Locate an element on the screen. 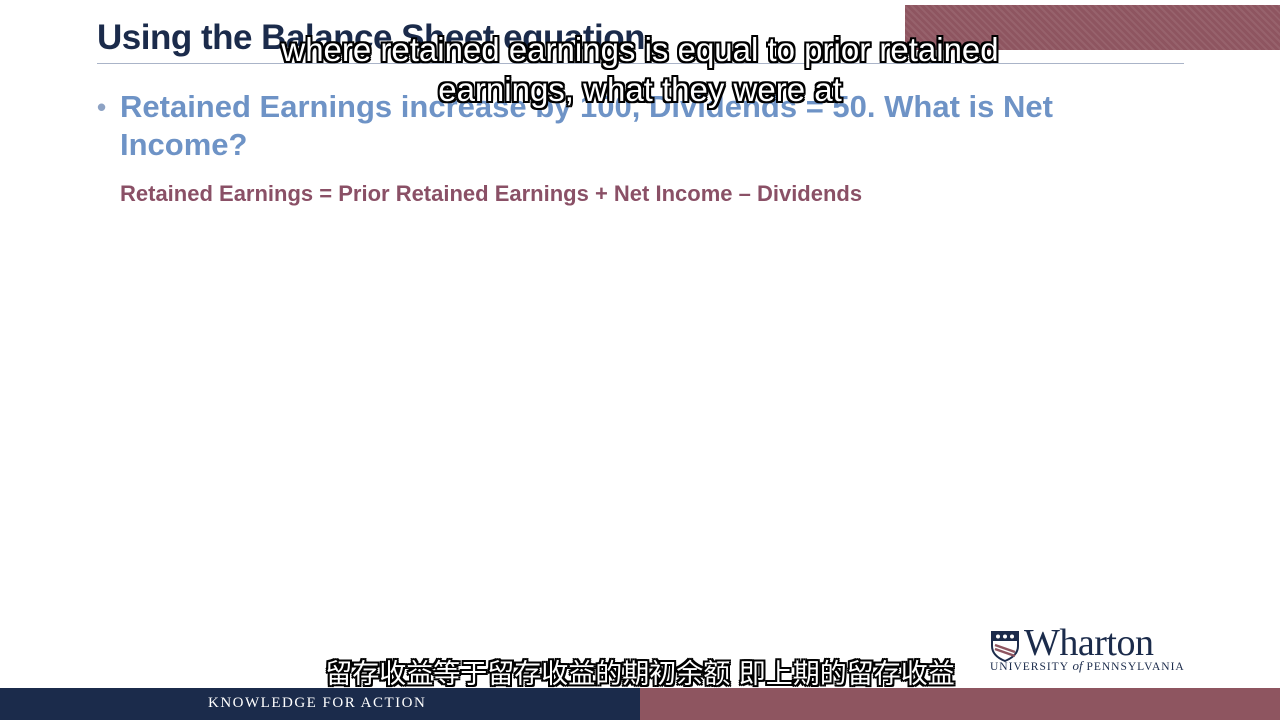  footer-bar-navy: KNOWLEDGE FOR ACTION is located at coordinates (320, 704).